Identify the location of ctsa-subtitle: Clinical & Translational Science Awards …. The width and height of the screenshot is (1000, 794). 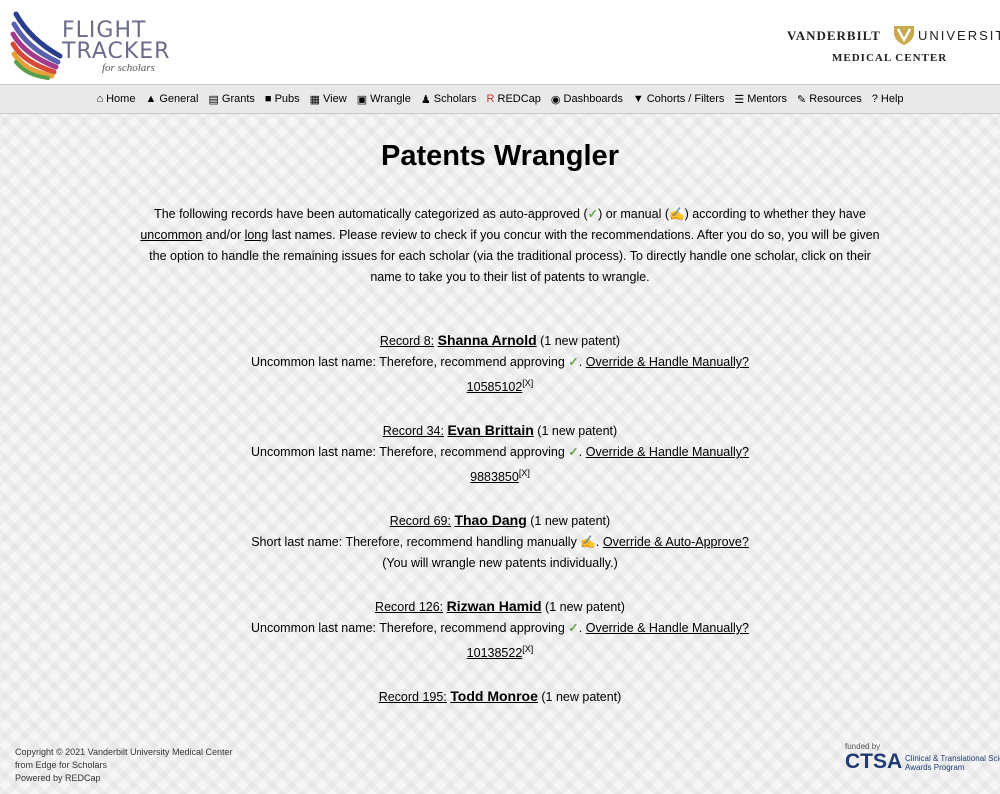
(952, 763).